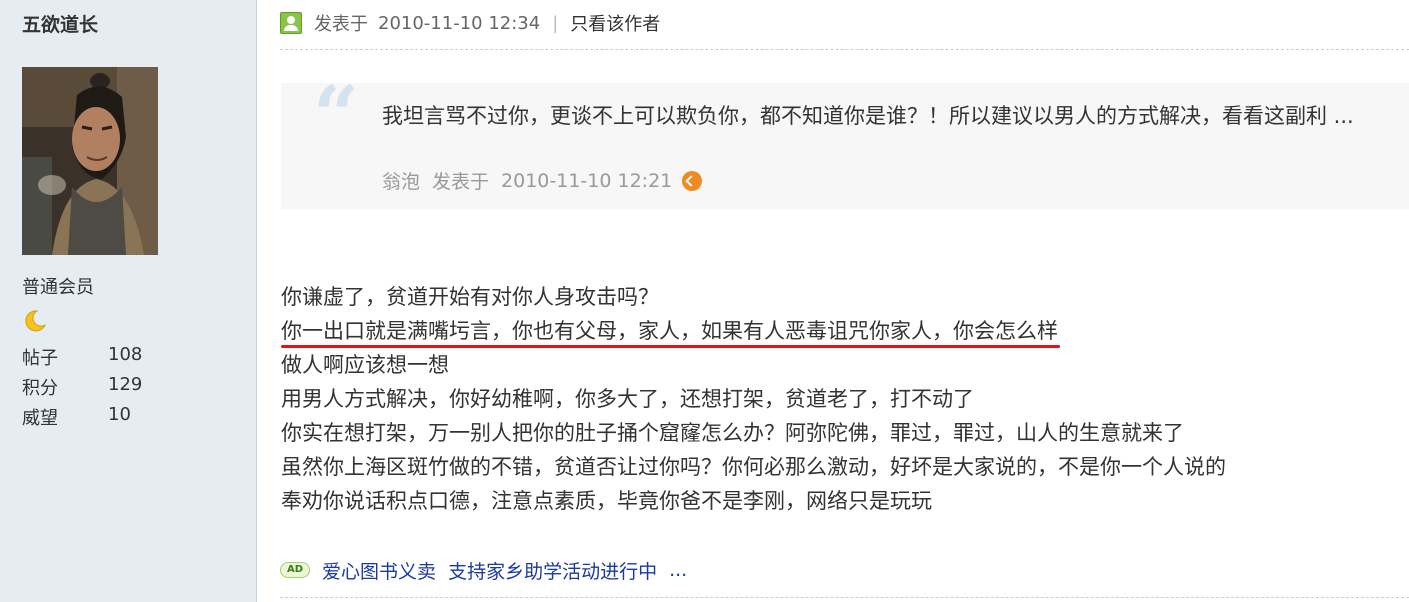  I want to click on post-line-highlighted: 你一出口就是满嘴圬言，你也有父母，家人，如果有人恶毒诅咒你家人，你会怎么样, so click(753, 331).